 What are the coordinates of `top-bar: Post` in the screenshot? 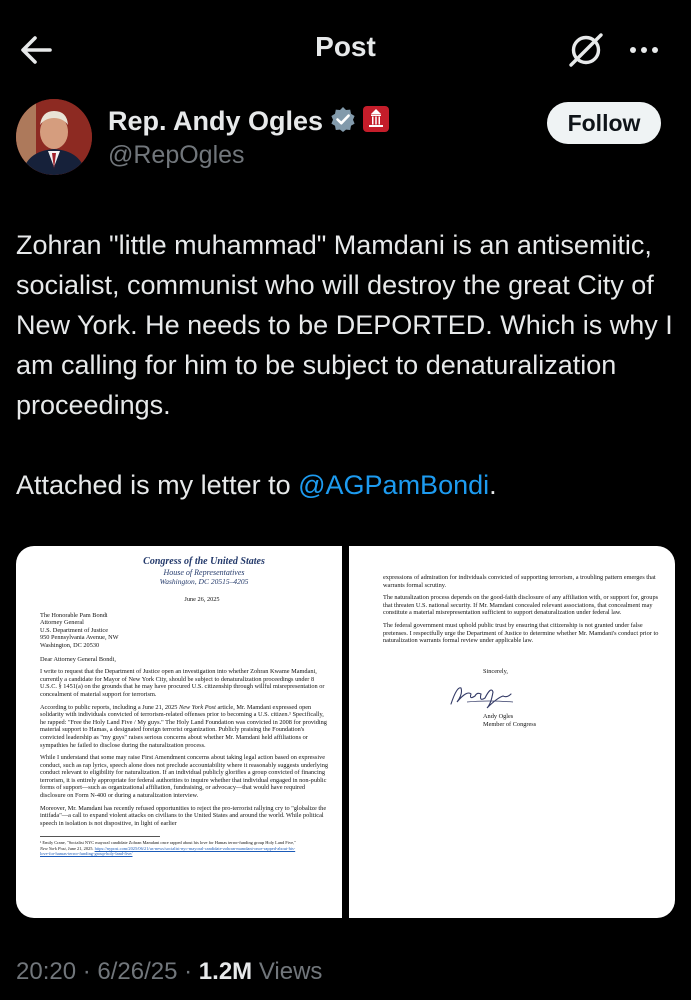 It's located at (345, 48).